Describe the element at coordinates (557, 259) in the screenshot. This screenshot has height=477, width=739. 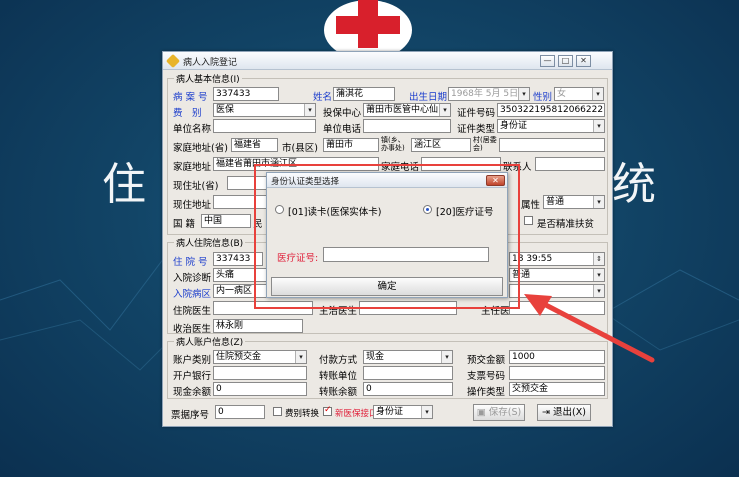
I see `admit-time-field: 18 39:55 ⇕` at that location.